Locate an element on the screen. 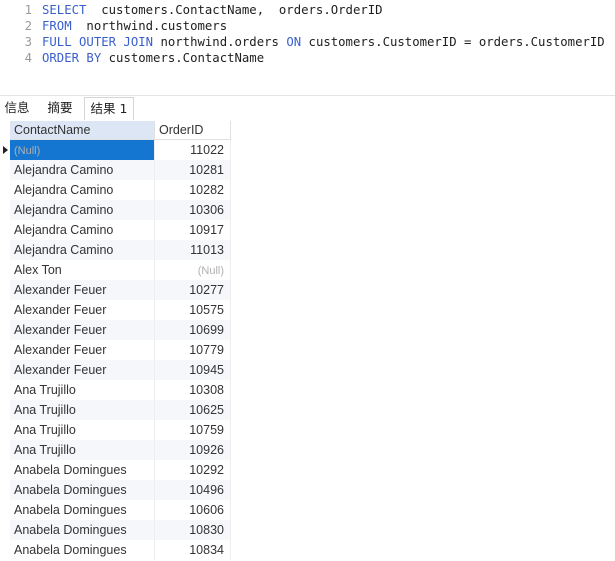 Image resolution: width=615 pixels, height=561 pixels. table-row: Ana Trujillo 10759 is located at coordinates (115, 430).